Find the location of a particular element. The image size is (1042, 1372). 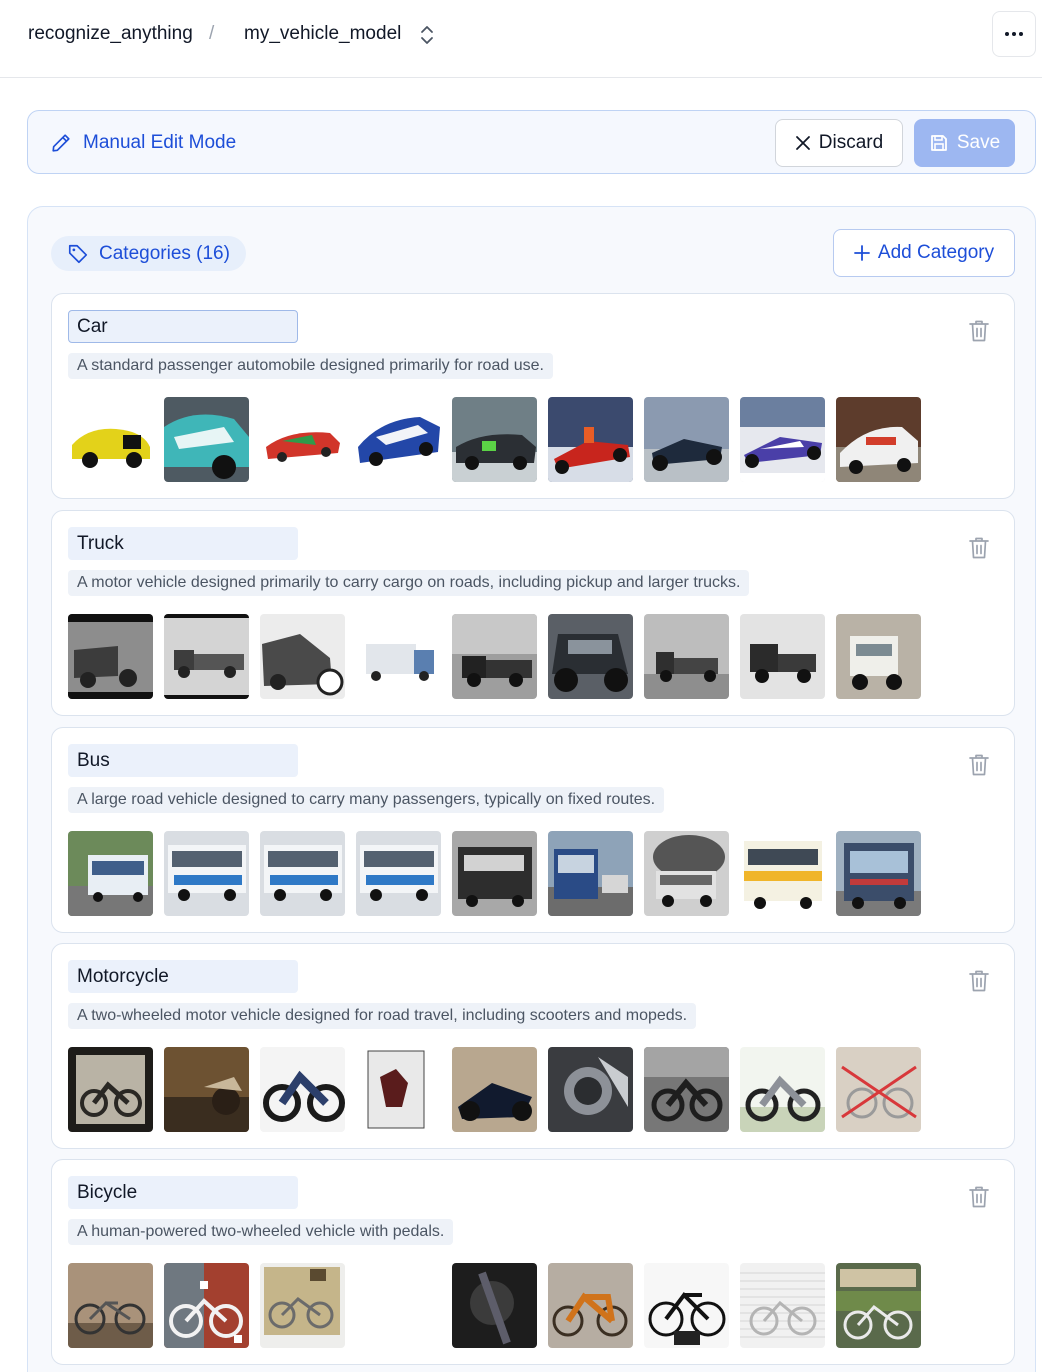

ellipsis-icon is located at coordinates (1014, 34).